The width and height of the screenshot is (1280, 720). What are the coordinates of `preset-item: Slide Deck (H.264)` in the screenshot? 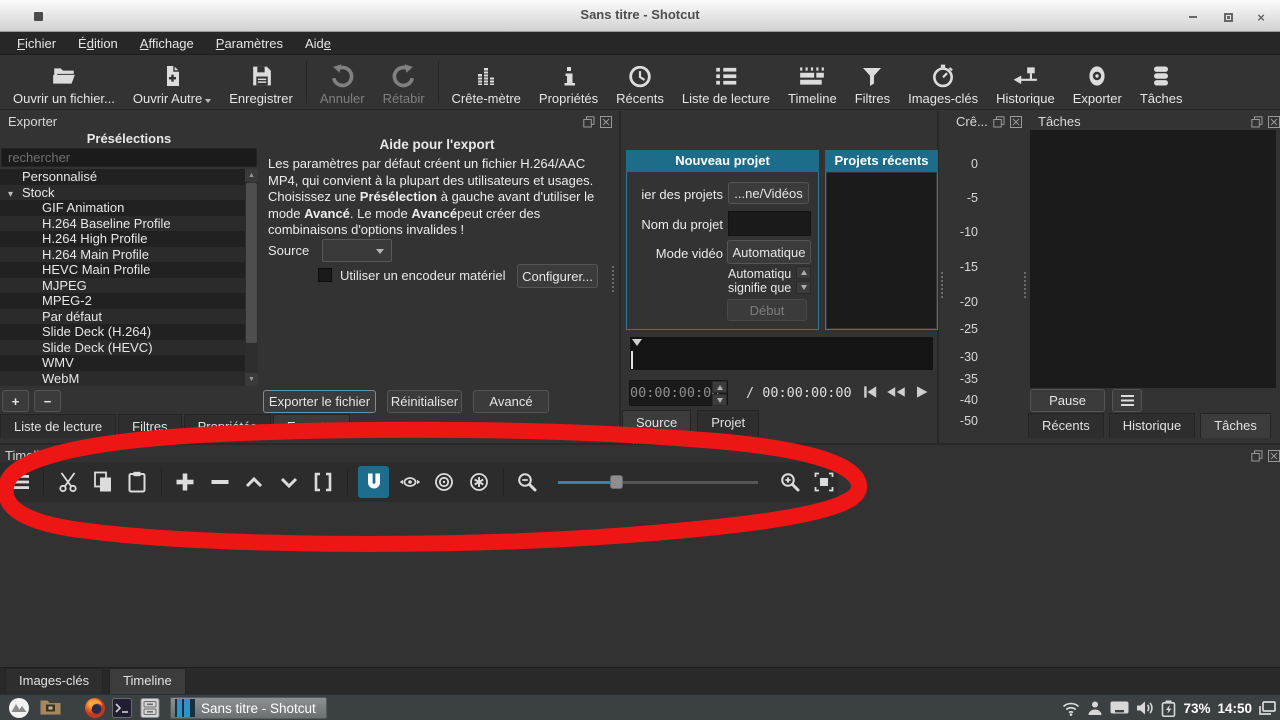 It's located at (122, 332).